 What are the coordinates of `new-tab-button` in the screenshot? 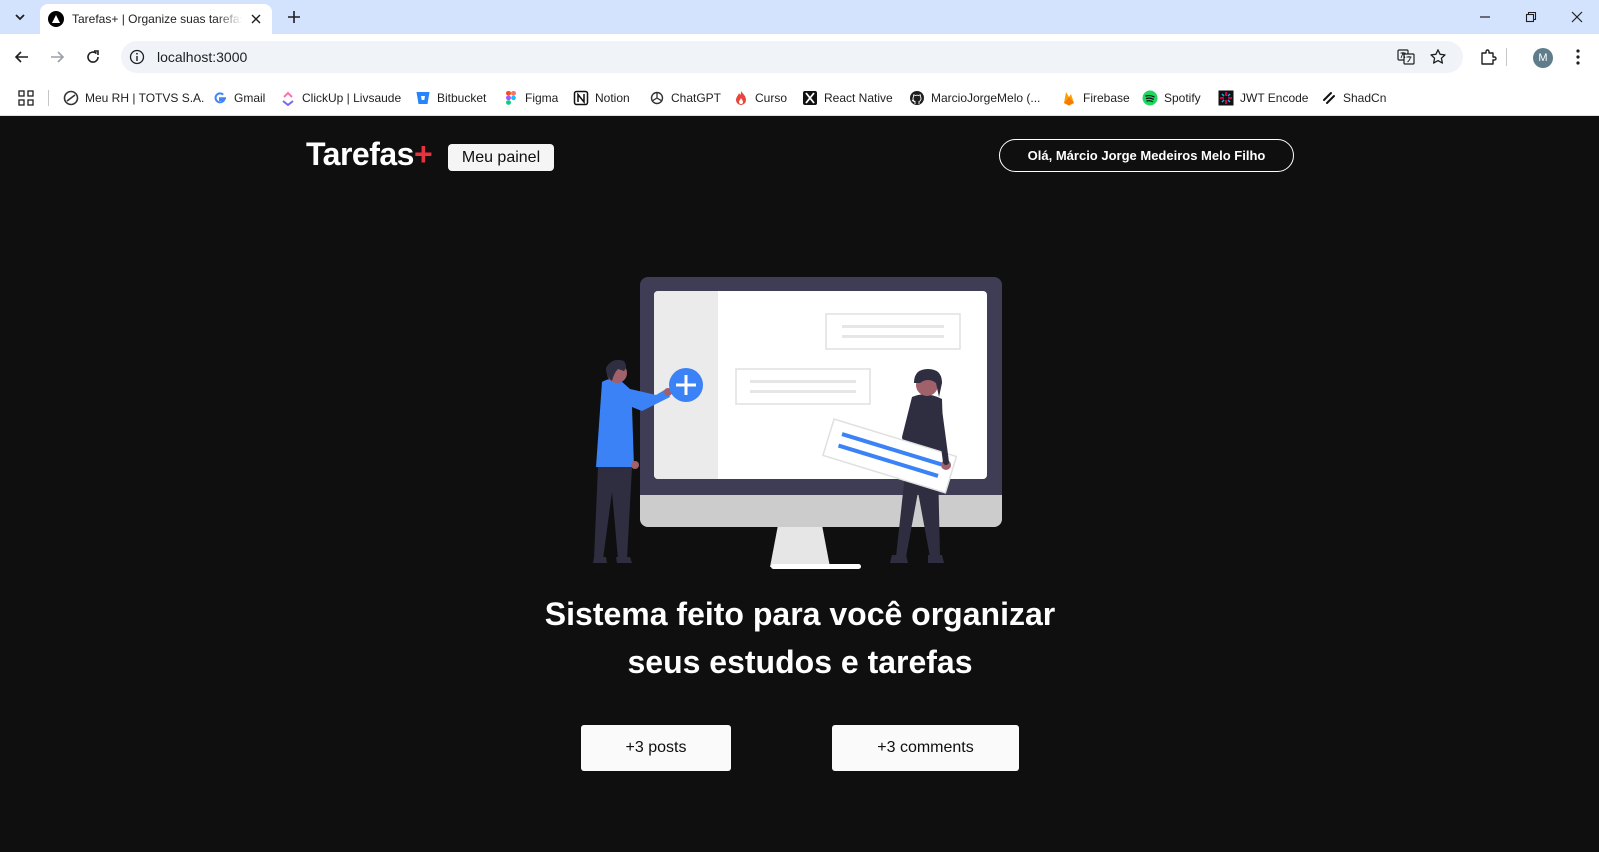 It's located at (294, 17).